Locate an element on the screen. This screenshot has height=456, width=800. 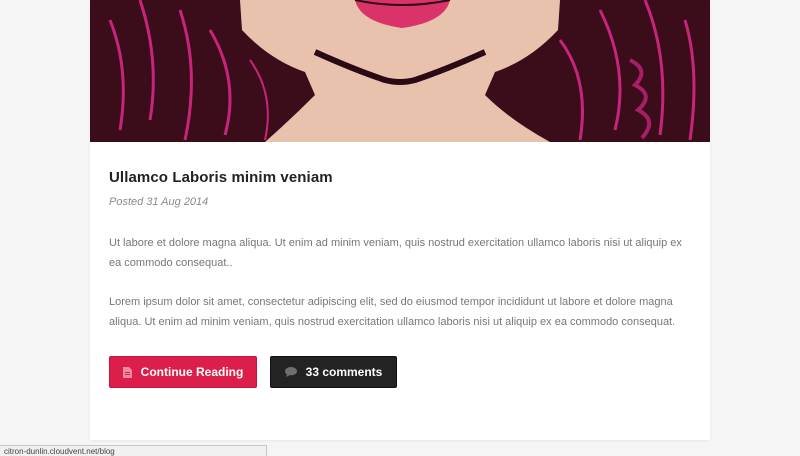
continue-reading-button: Continue Reading is located at coordinates (183, 372).